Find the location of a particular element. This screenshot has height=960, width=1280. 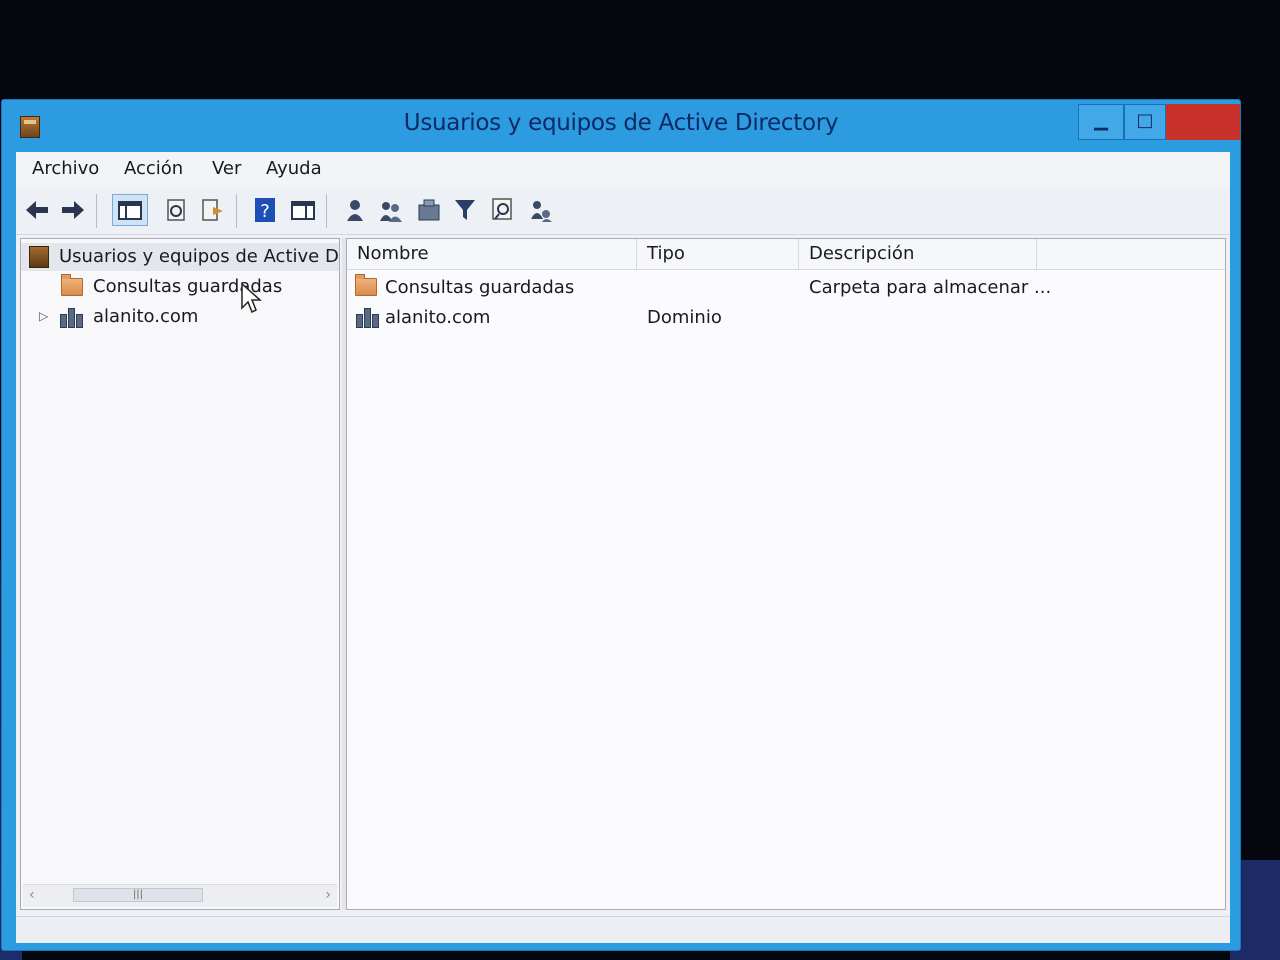

maximize-button: □ is located at coordinates (1145, 122).